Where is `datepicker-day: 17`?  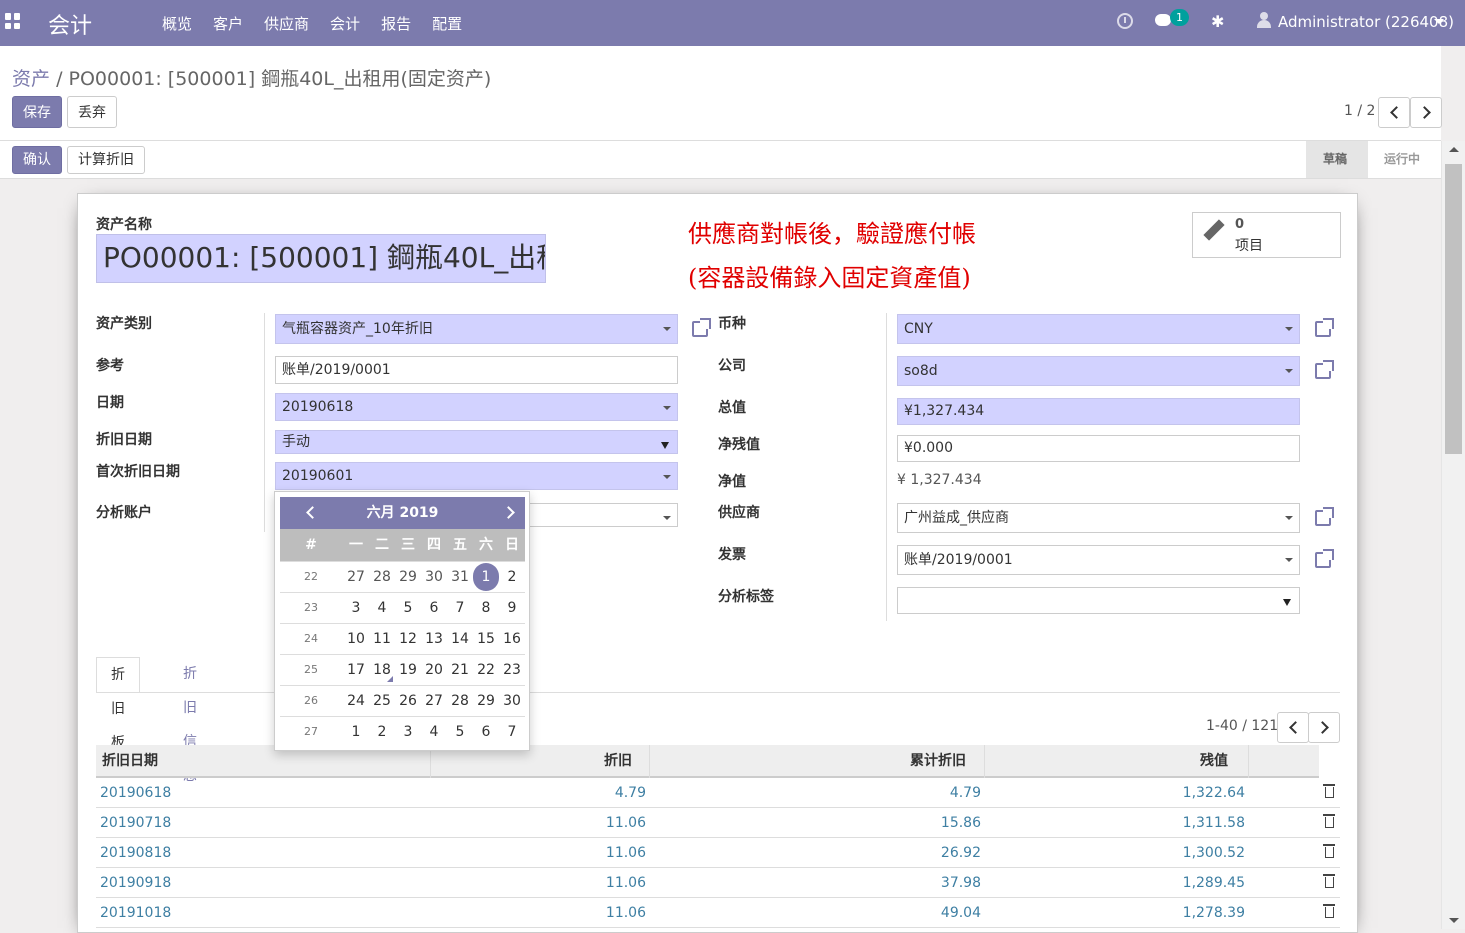
datepicker-day: 17 is located at coordinates (356, 670).